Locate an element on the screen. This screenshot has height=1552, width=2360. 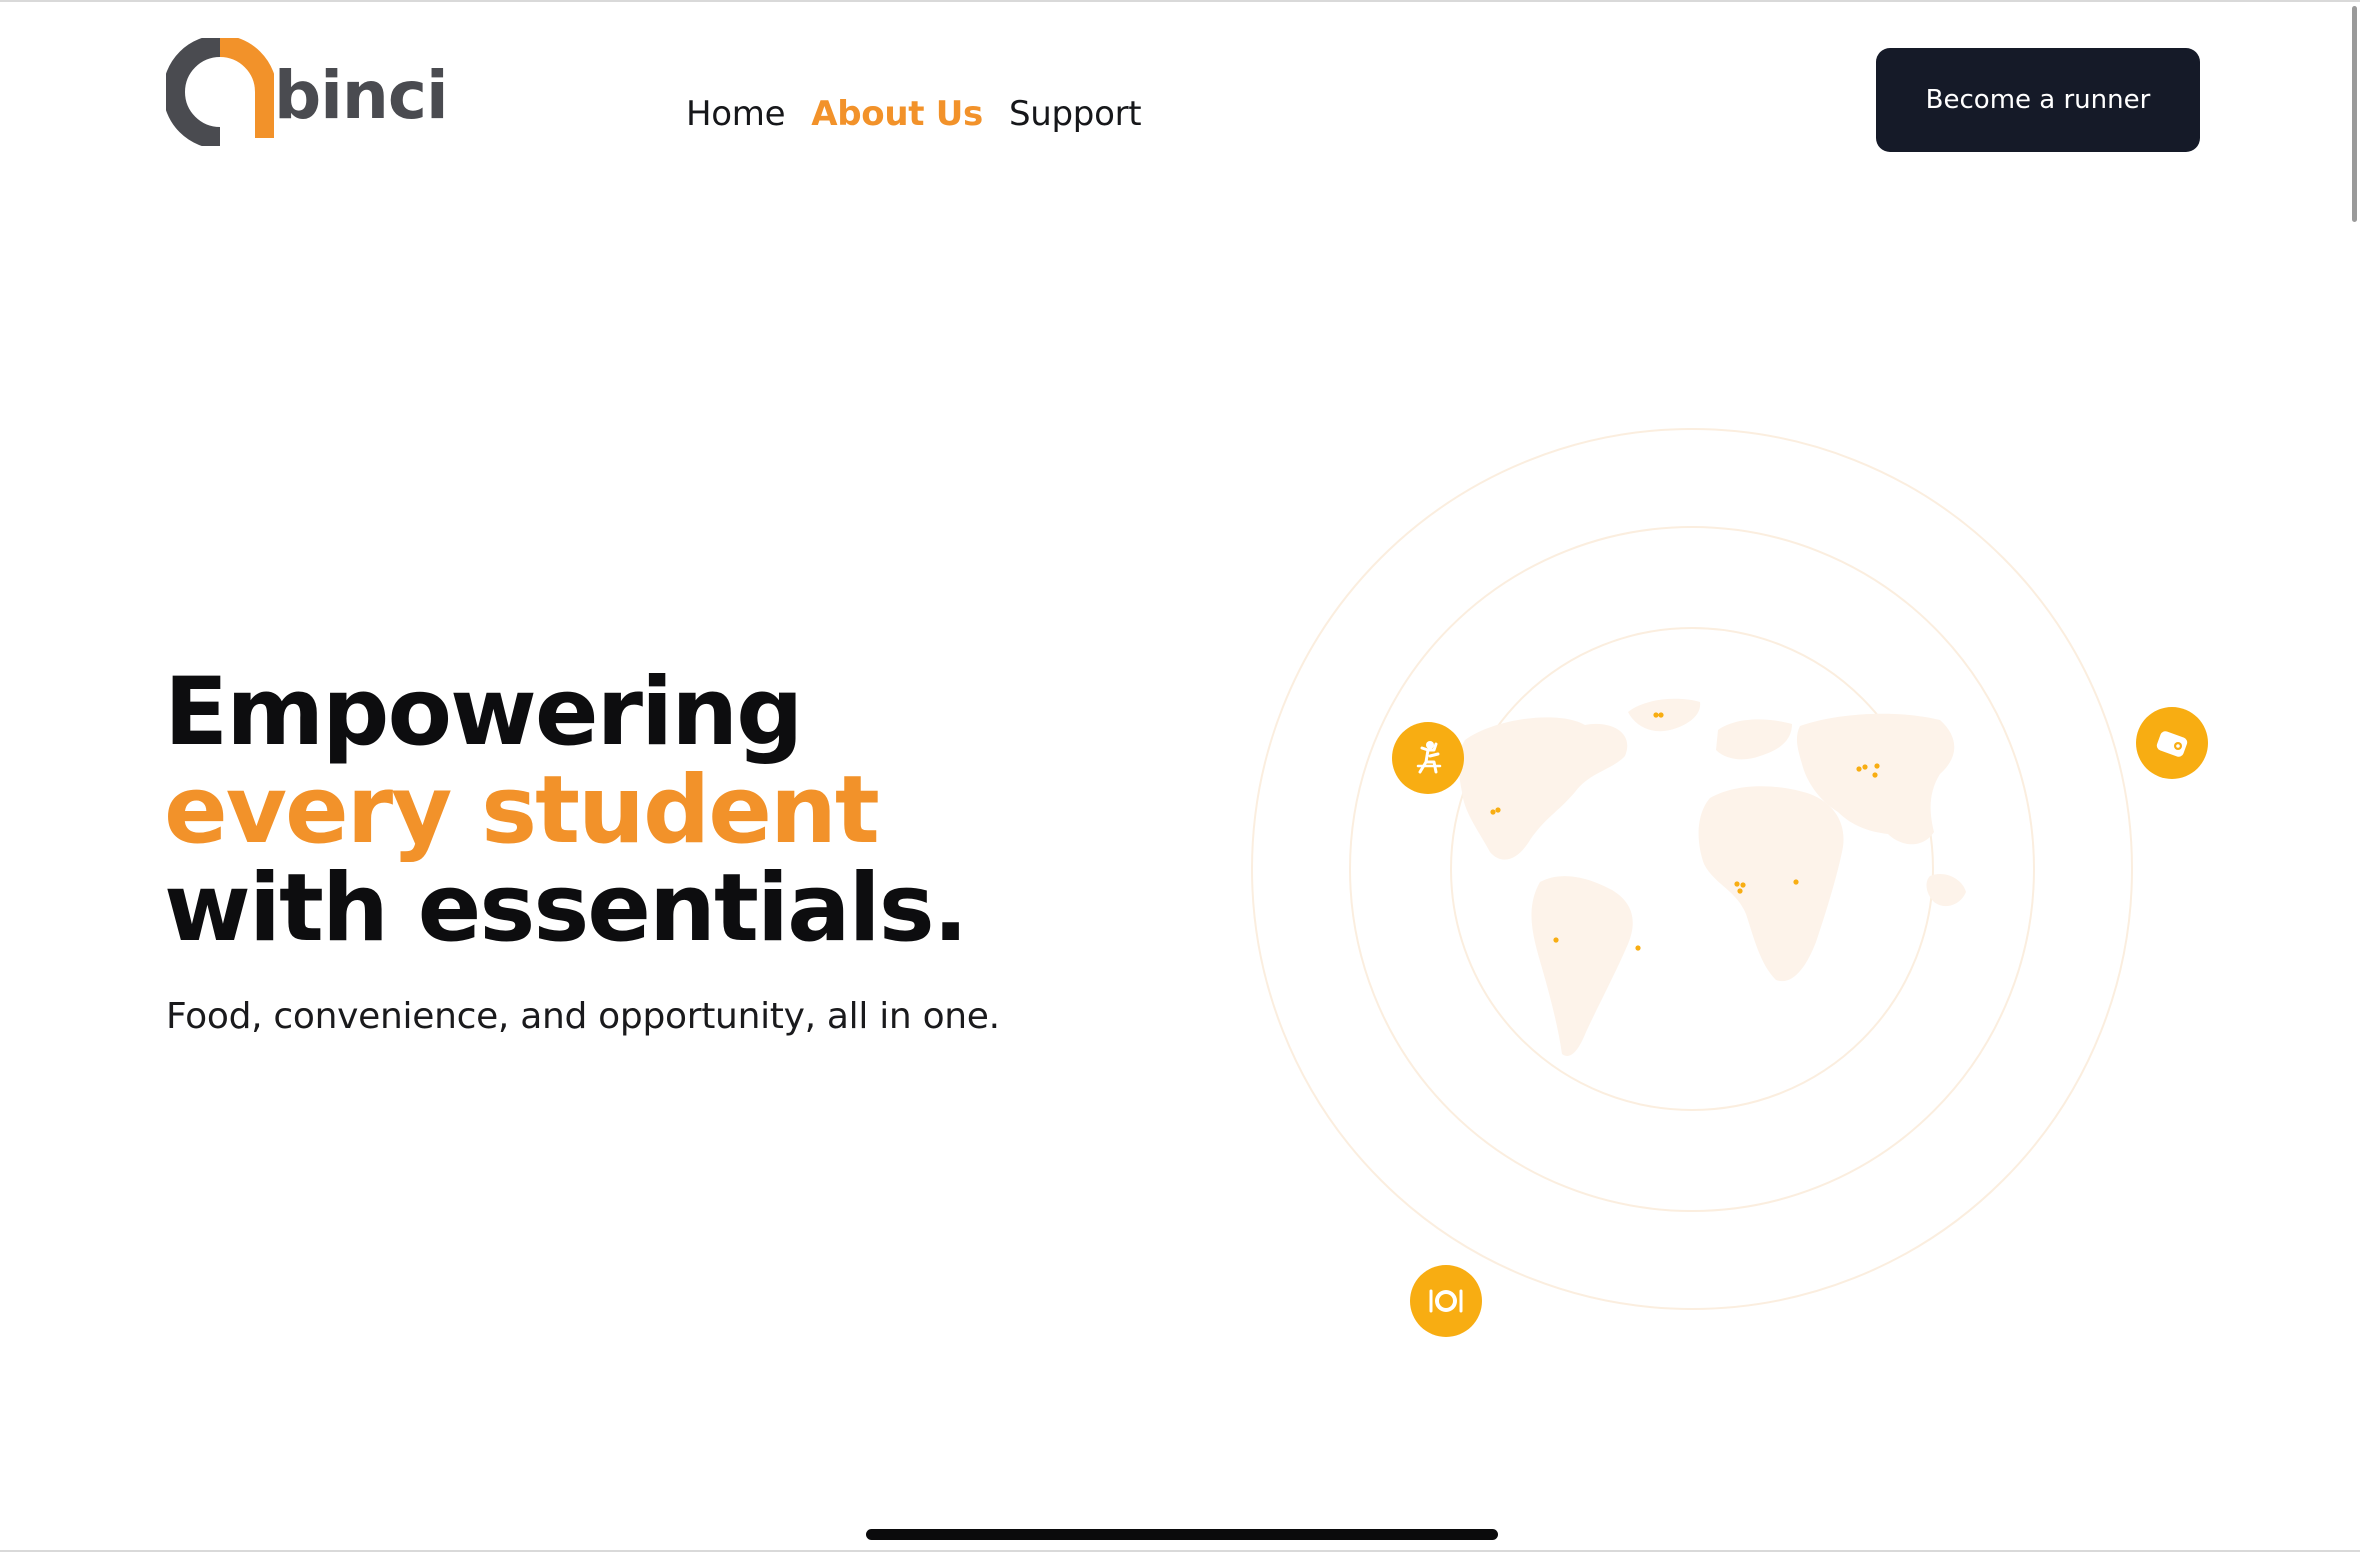
vertical-scrollbar is located at coordinates (2354, 114).